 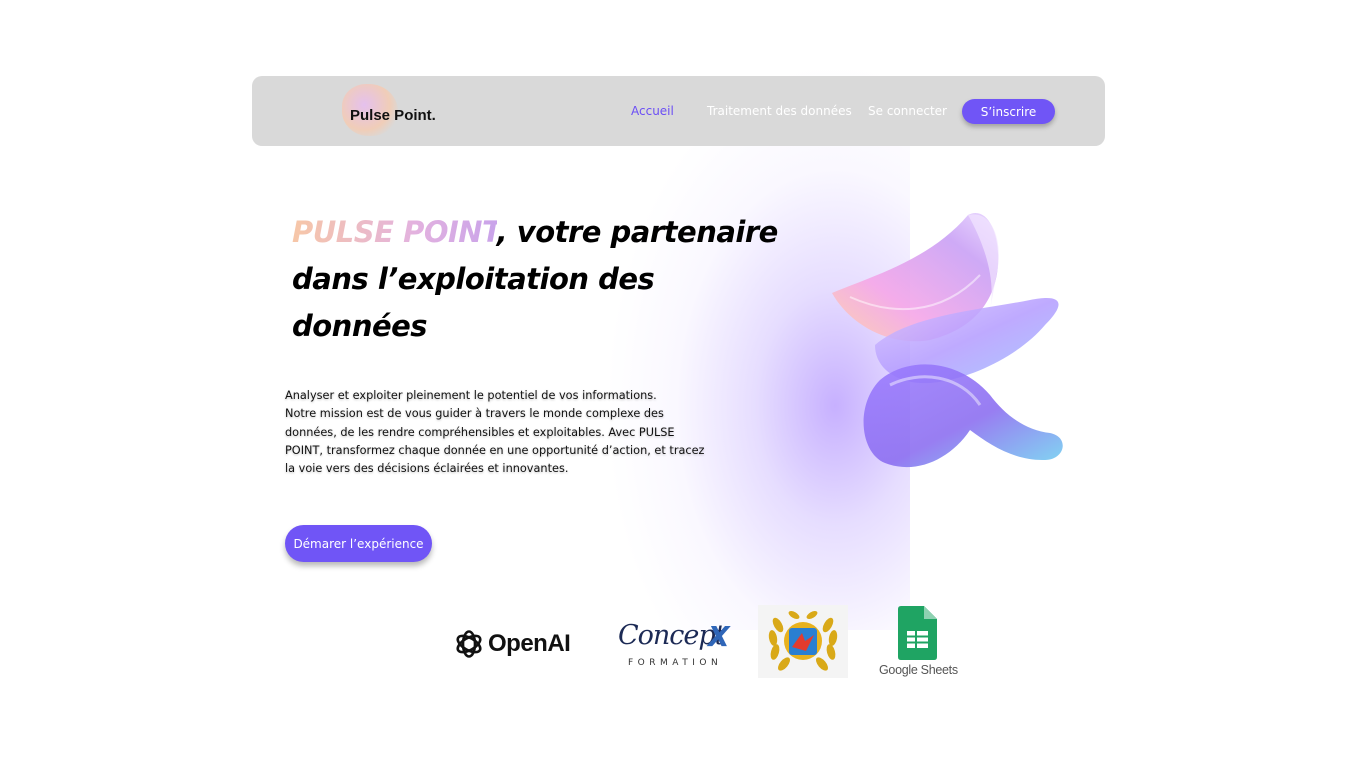 I want to click on openai-logo: OpenAI, so click(x=512, y=644).